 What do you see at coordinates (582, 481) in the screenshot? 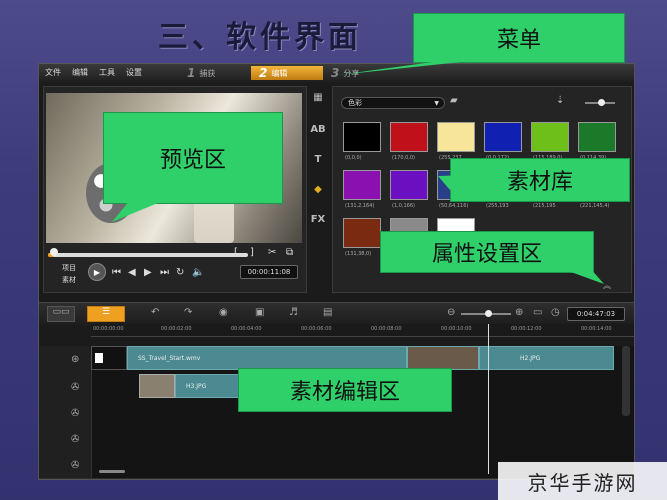
I see `watermark: 京华手游网` at bounding box center [582, 481].